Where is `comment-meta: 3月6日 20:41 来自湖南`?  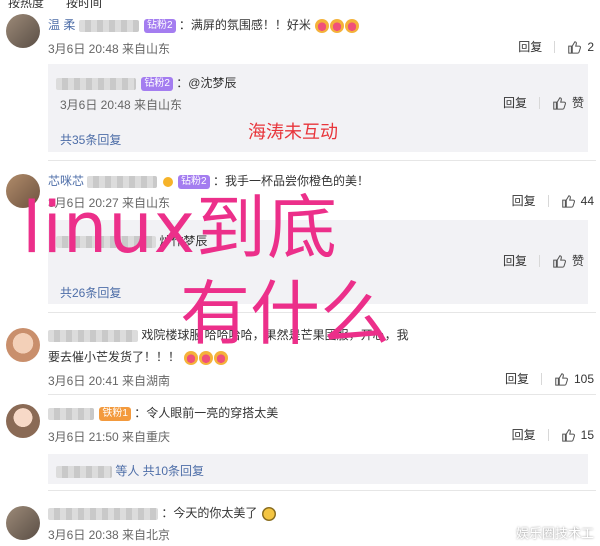
comment-meta: 3月6日 20:41 来自湖南 is located at coordinates (109, 381).